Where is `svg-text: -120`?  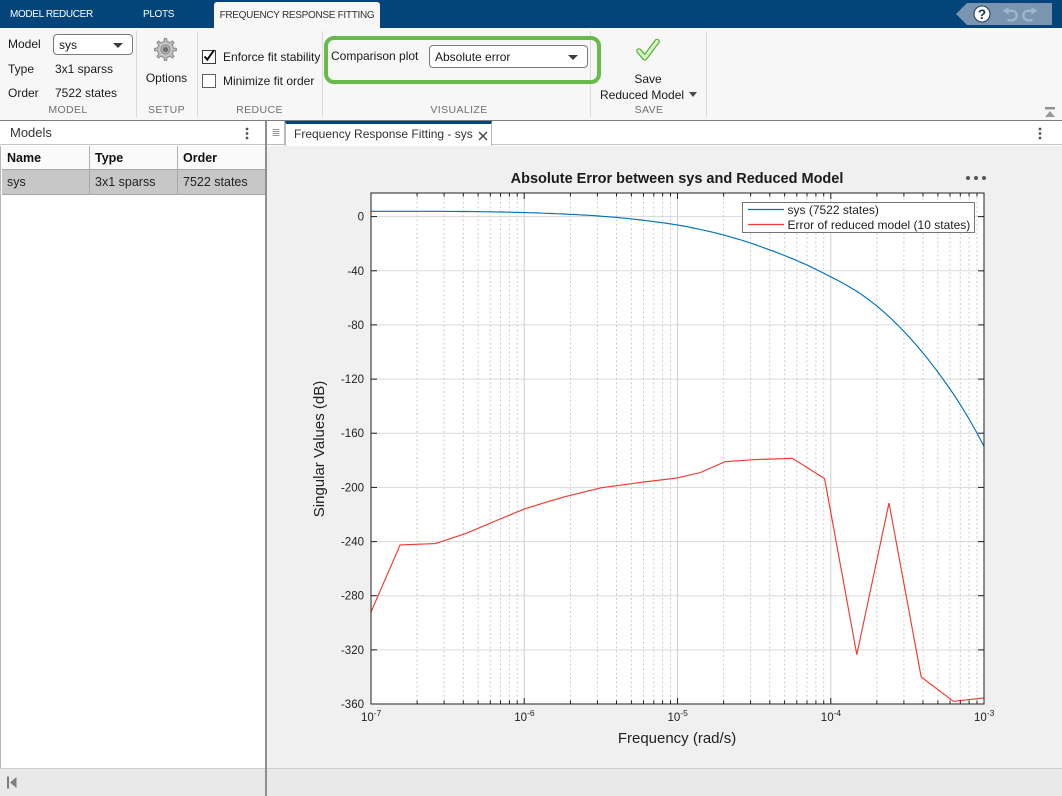
svg-text: -120 is located at coordinates (352, 380).